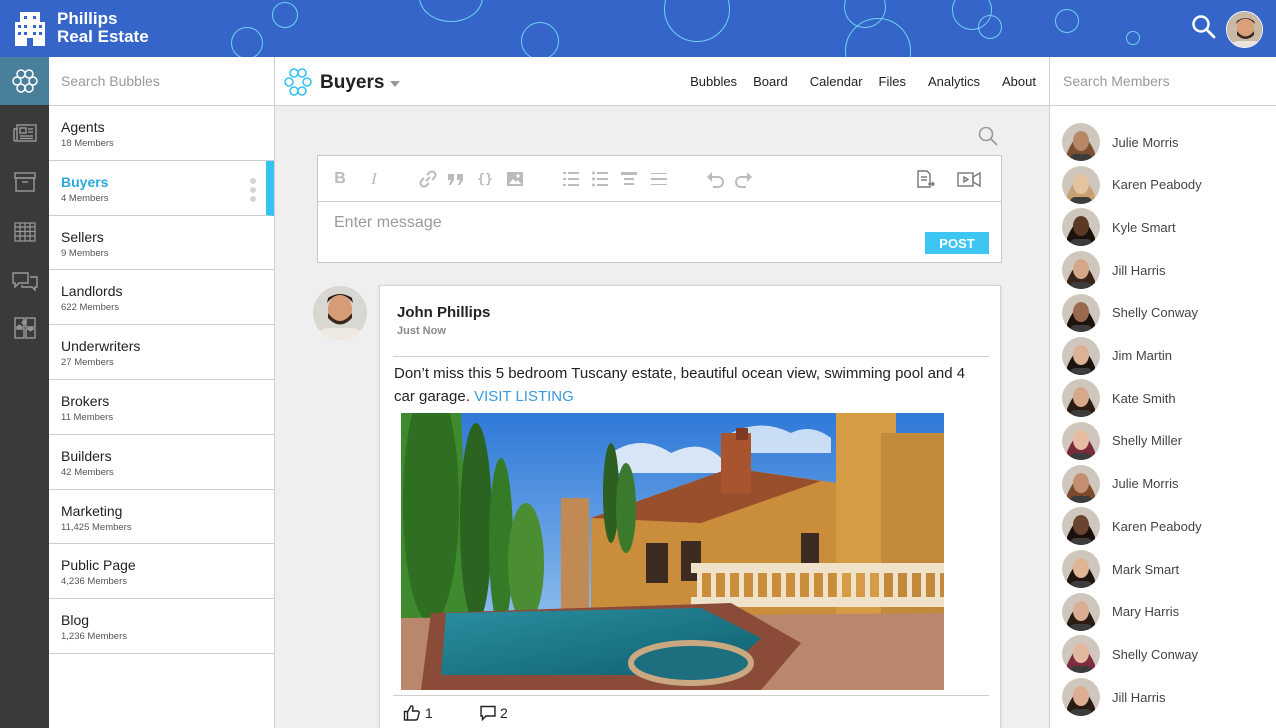 Image resolution: width=1276 pixels, height=728 pixels. I want to click on video-icon, so click(969, 179).